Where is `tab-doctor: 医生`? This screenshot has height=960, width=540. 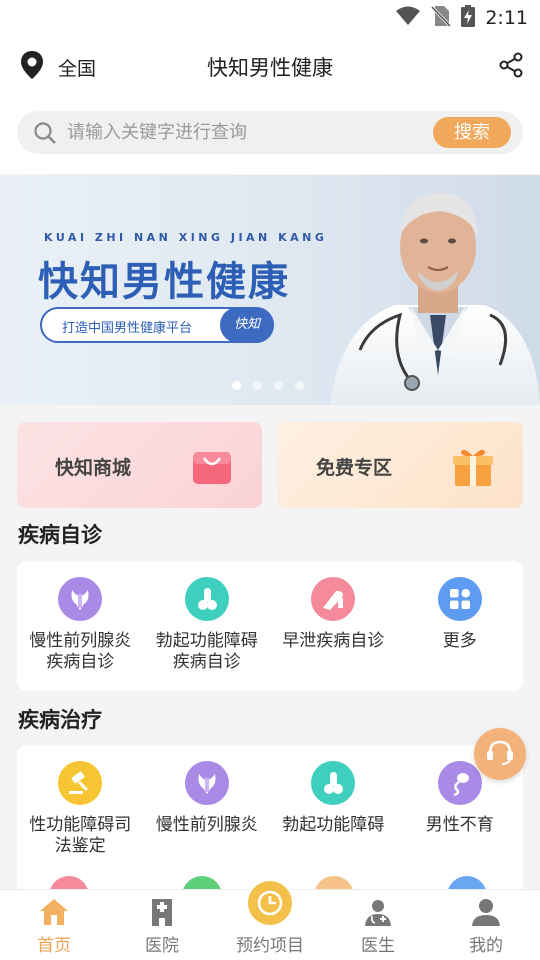 tab-doctor: 医生 is located at coordinates (378, 925).